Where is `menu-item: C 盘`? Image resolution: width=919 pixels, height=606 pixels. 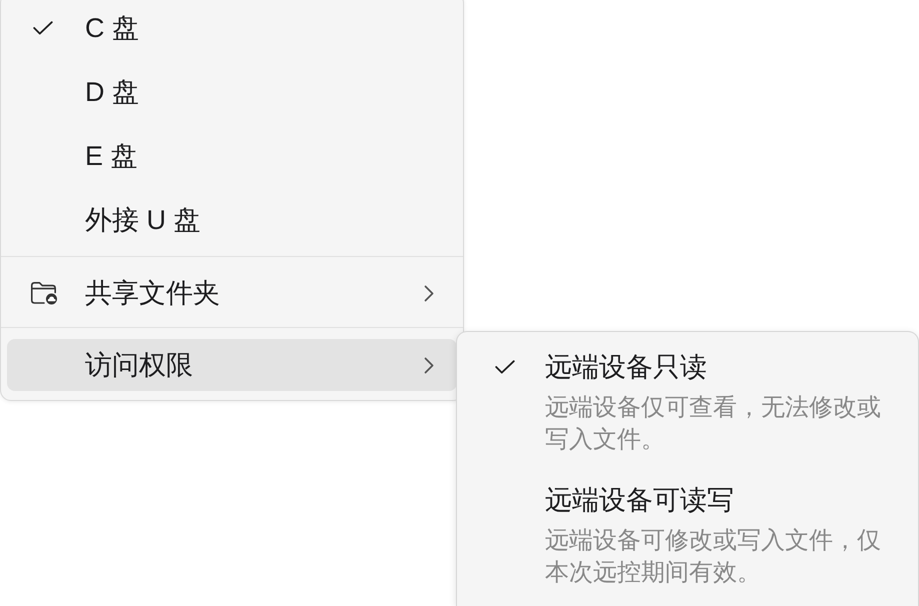 menu-item: C 盘 is located at coordinates (232, 28).